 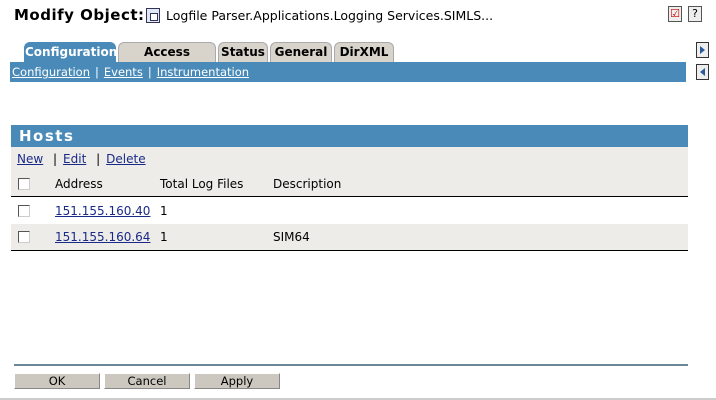 What do you see at coordinates (203, 72) in the screenshot?
I see `subtab-instrumentation: Instrumentation` at bounding box center [203, 72].